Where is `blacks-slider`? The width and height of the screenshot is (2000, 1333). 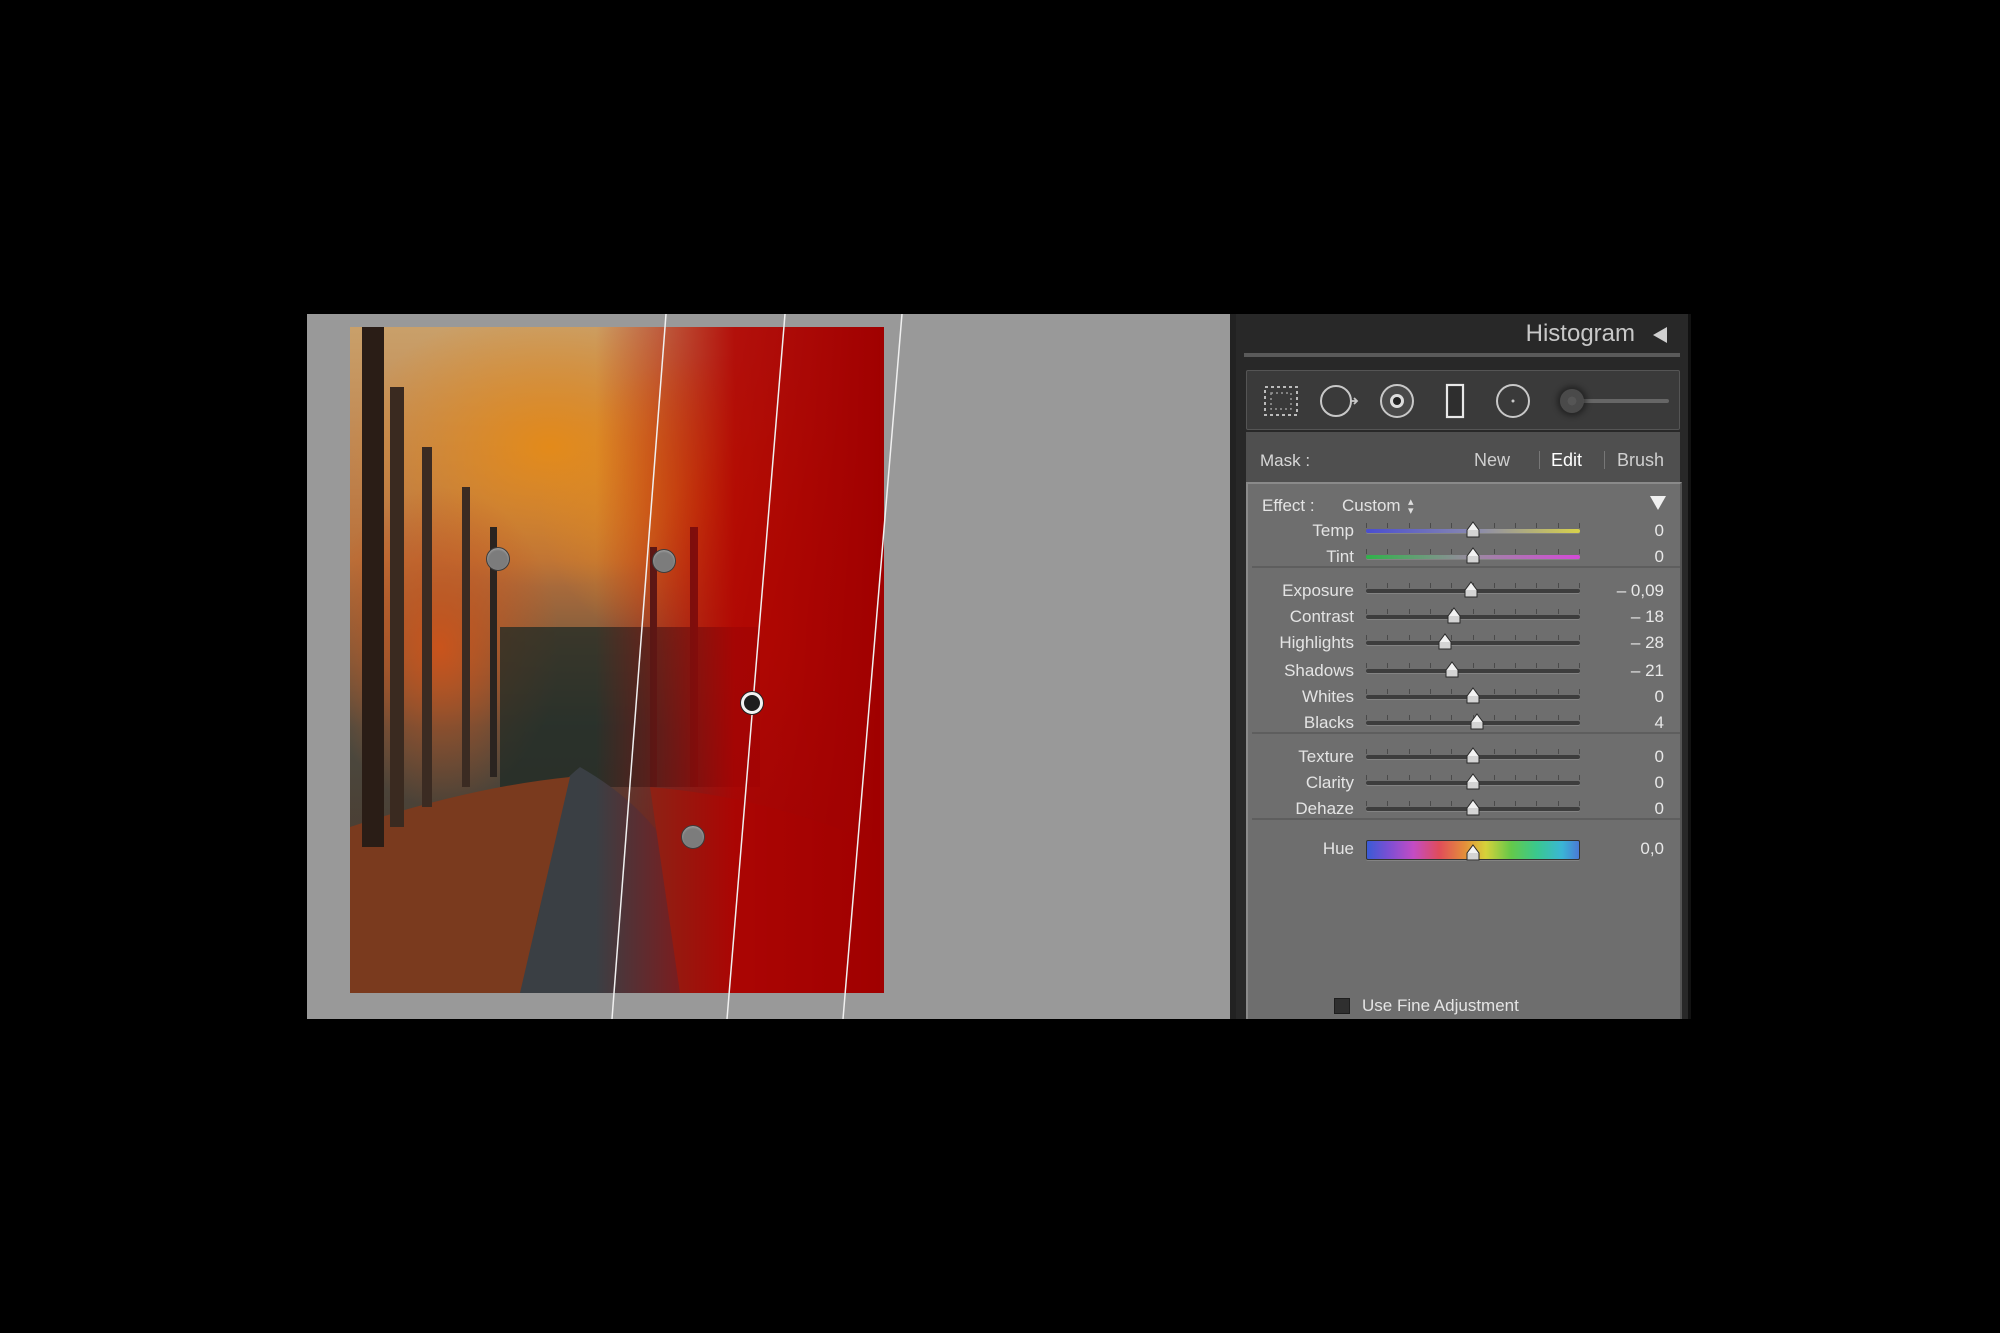
blacks-slider is located at coordinates (1473, 723).